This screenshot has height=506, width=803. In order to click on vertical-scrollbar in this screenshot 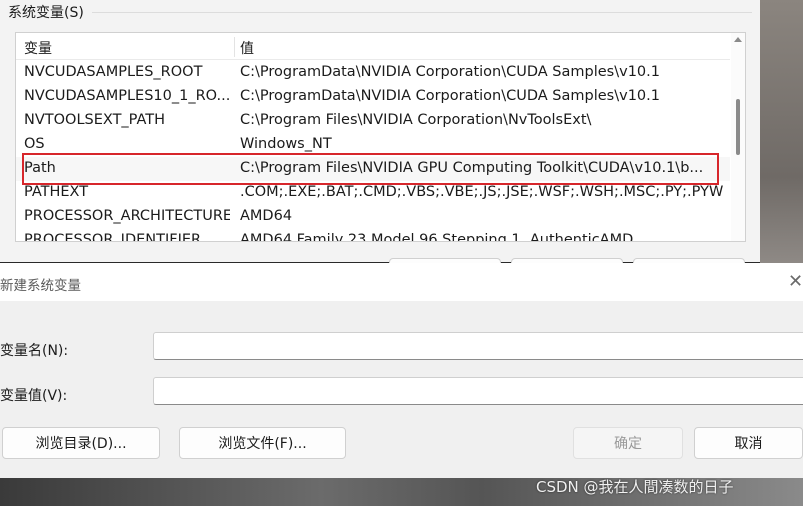, I will do `click(738, 137)`.